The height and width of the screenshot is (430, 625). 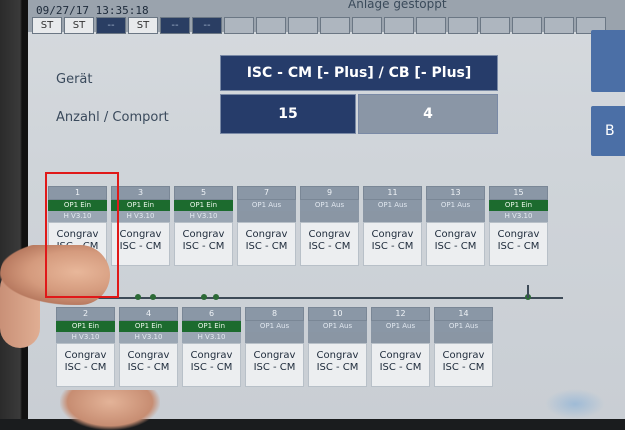 What do you see at coordinates (74, 79) in the screenshot?
I see `device-label: Gerät` at bounding box center [74, 79].